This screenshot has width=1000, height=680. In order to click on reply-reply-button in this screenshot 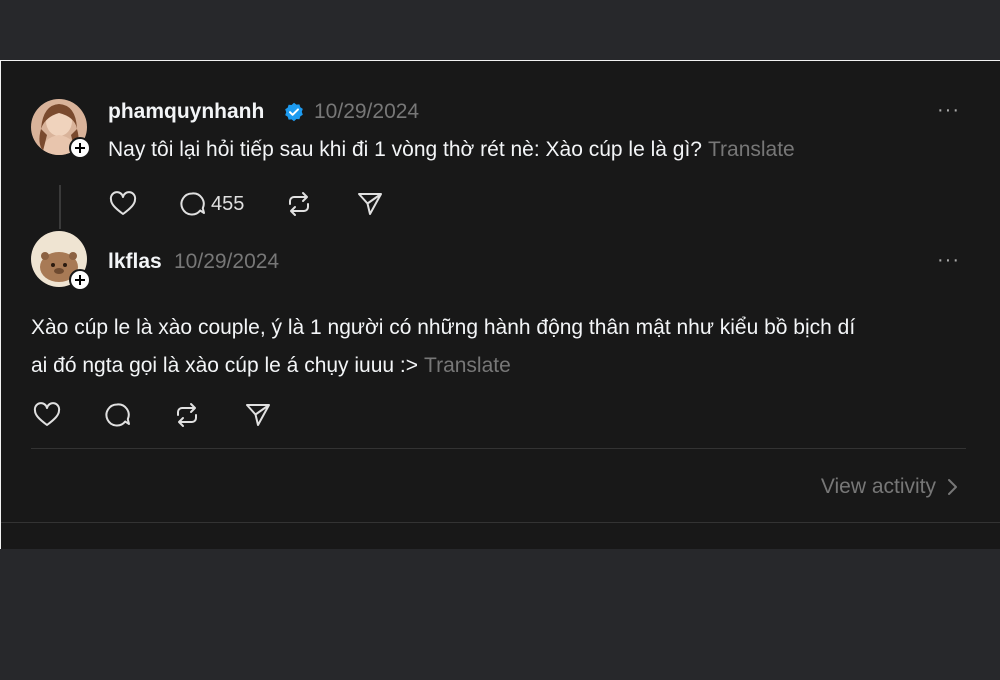, I will do `click(118, 415)`.